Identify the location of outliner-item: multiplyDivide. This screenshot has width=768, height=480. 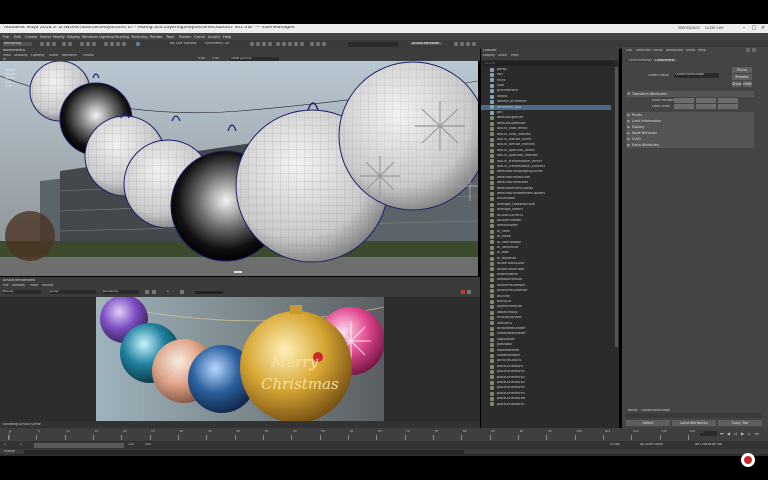
(546, 317).